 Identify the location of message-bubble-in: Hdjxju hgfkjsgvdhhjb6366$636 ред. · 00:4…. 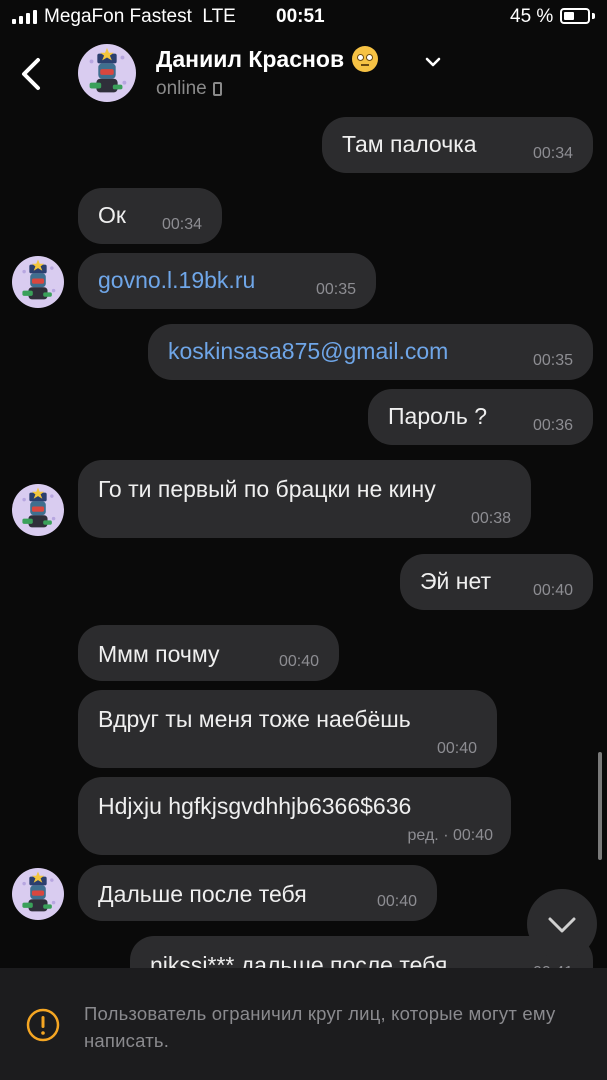
(294, 816).